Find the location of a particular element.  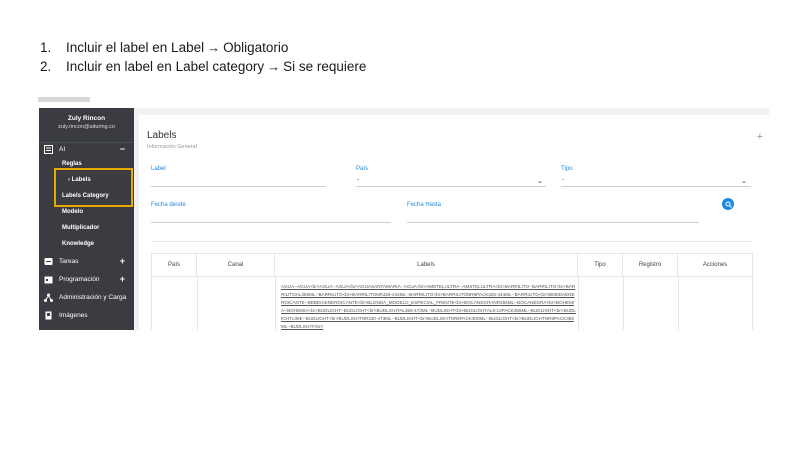

column-header: Labels is located at coordinates (426, 265).